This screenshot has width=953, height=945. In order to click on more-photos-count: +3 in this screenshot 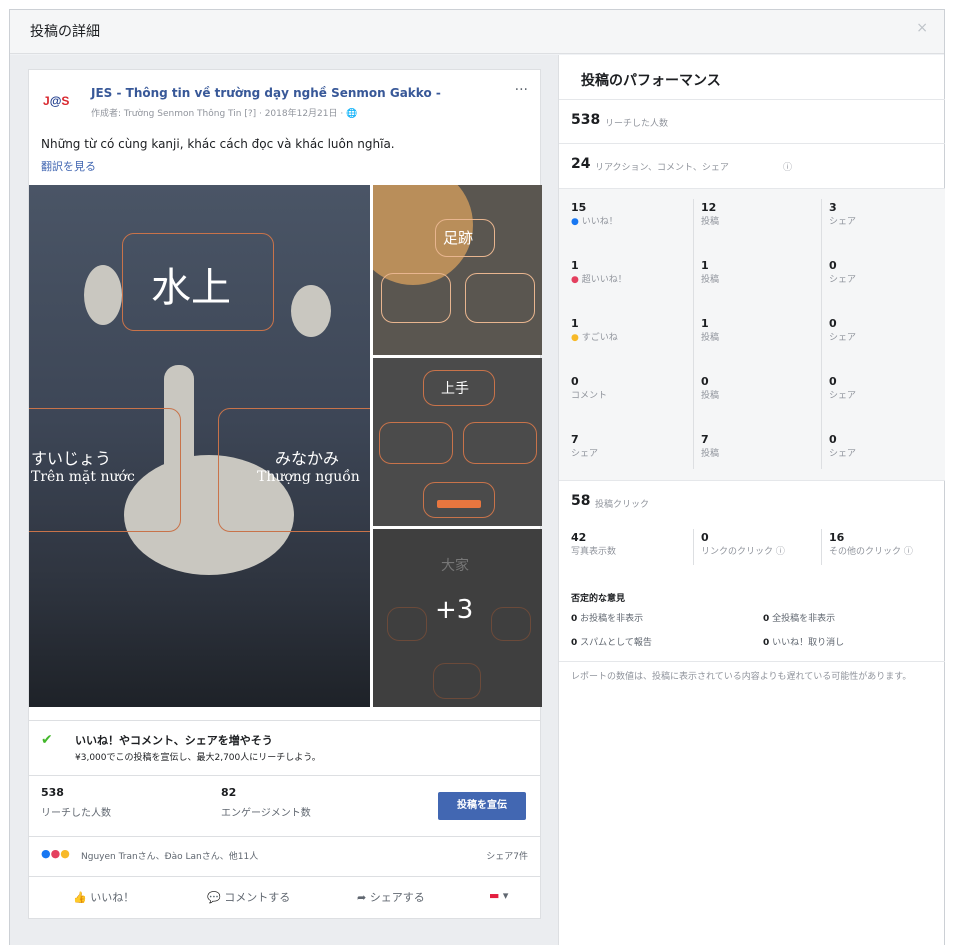, I will do `click(454, 610)`.